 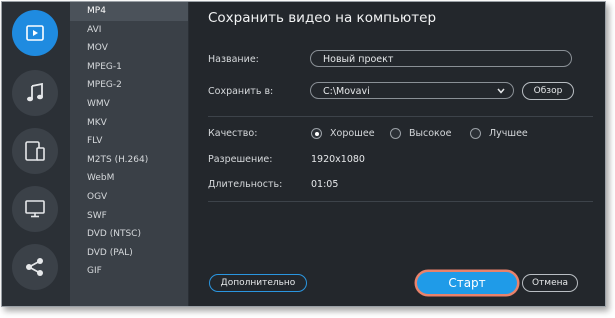 What do you see at coordinates (501, 94) in the screenshot?
I see `chevron-down-icon` at bounding box center [501, 94].